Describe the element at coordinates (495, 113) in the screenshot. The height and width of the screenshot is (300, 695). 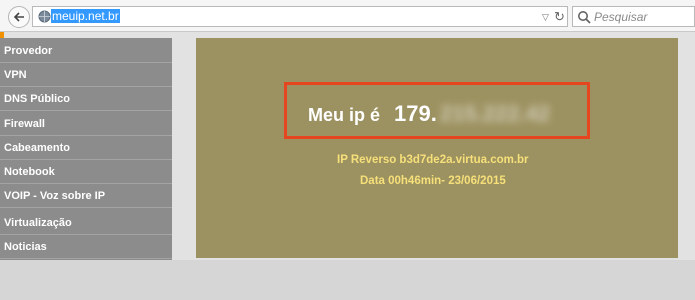
I see `ip-value-blurred: 215.222.42` at that location.